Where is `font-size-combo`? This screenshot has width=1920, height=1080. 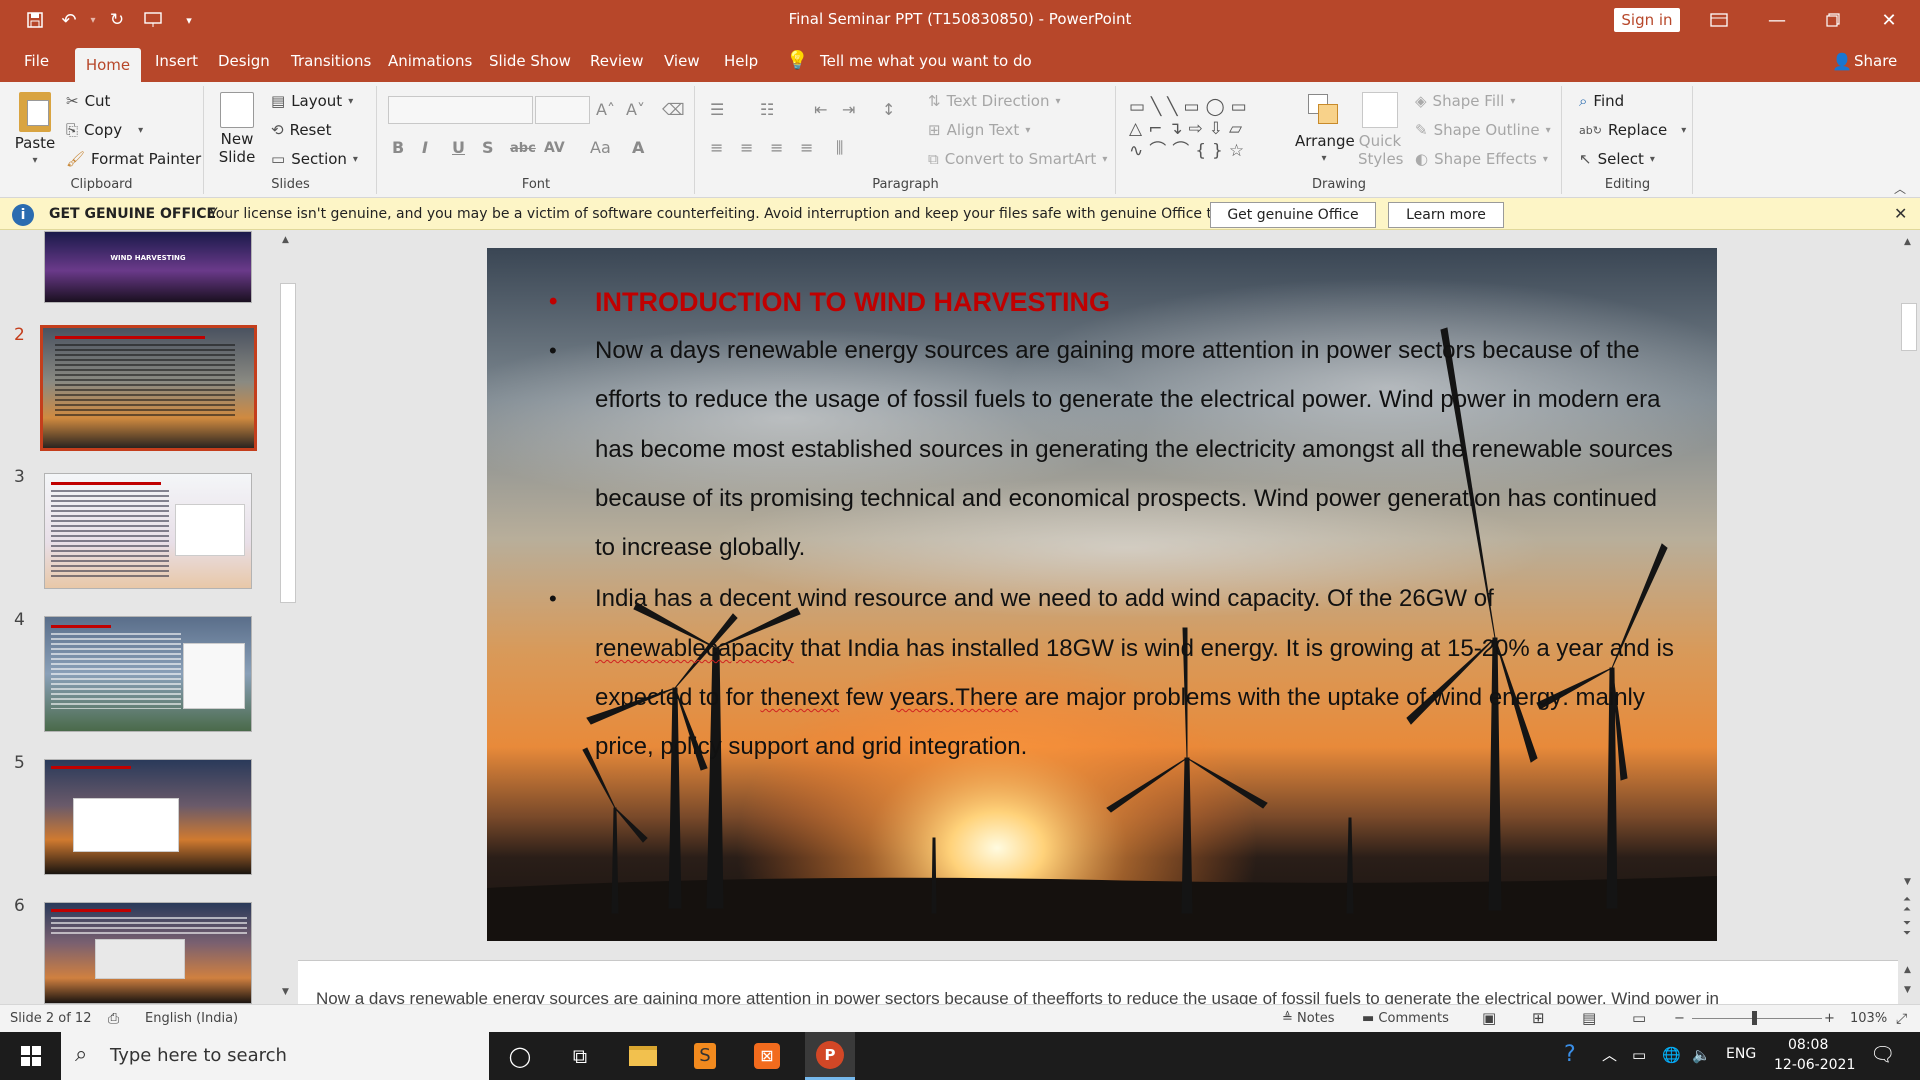 font-size-combo is located at coordinates (562, 110).